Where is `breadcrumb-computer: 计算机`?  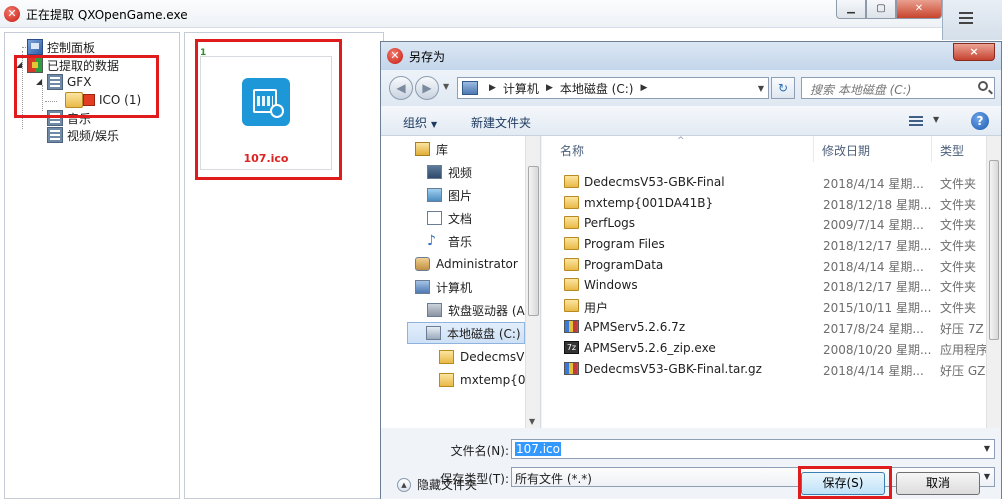 breadcrumb-computer: 计算机 is located at coordinates (521, 88).